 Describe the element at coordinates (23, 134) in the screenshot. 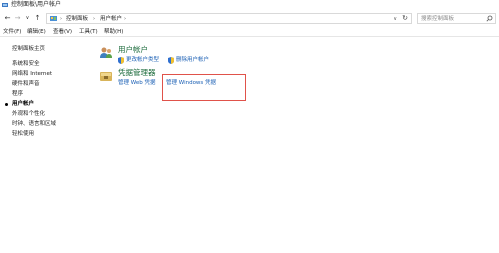

I see `sidebar-item-ease-of-access: 轻松使用` at that location.